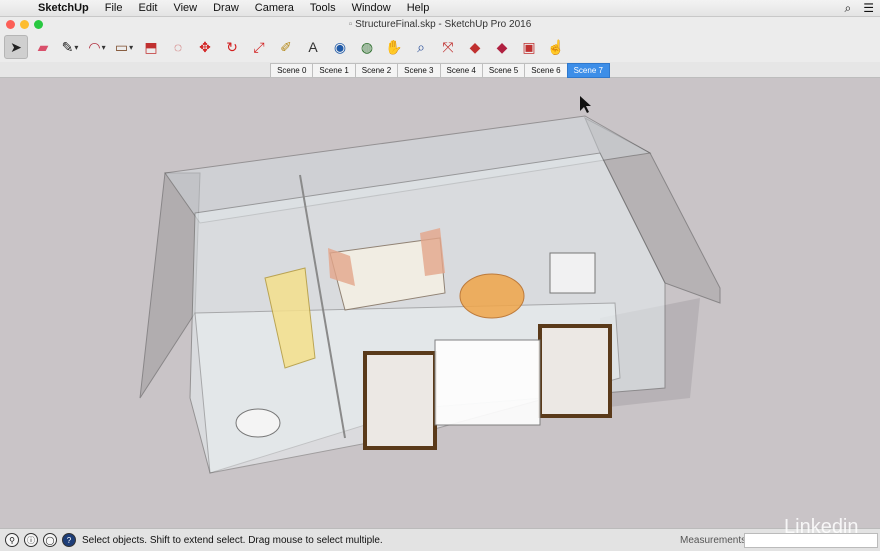 This screenshot has width=880, height=551. Describe the element at coordinates (487, 382) in the screenshot. I see `front-opening` at that location.